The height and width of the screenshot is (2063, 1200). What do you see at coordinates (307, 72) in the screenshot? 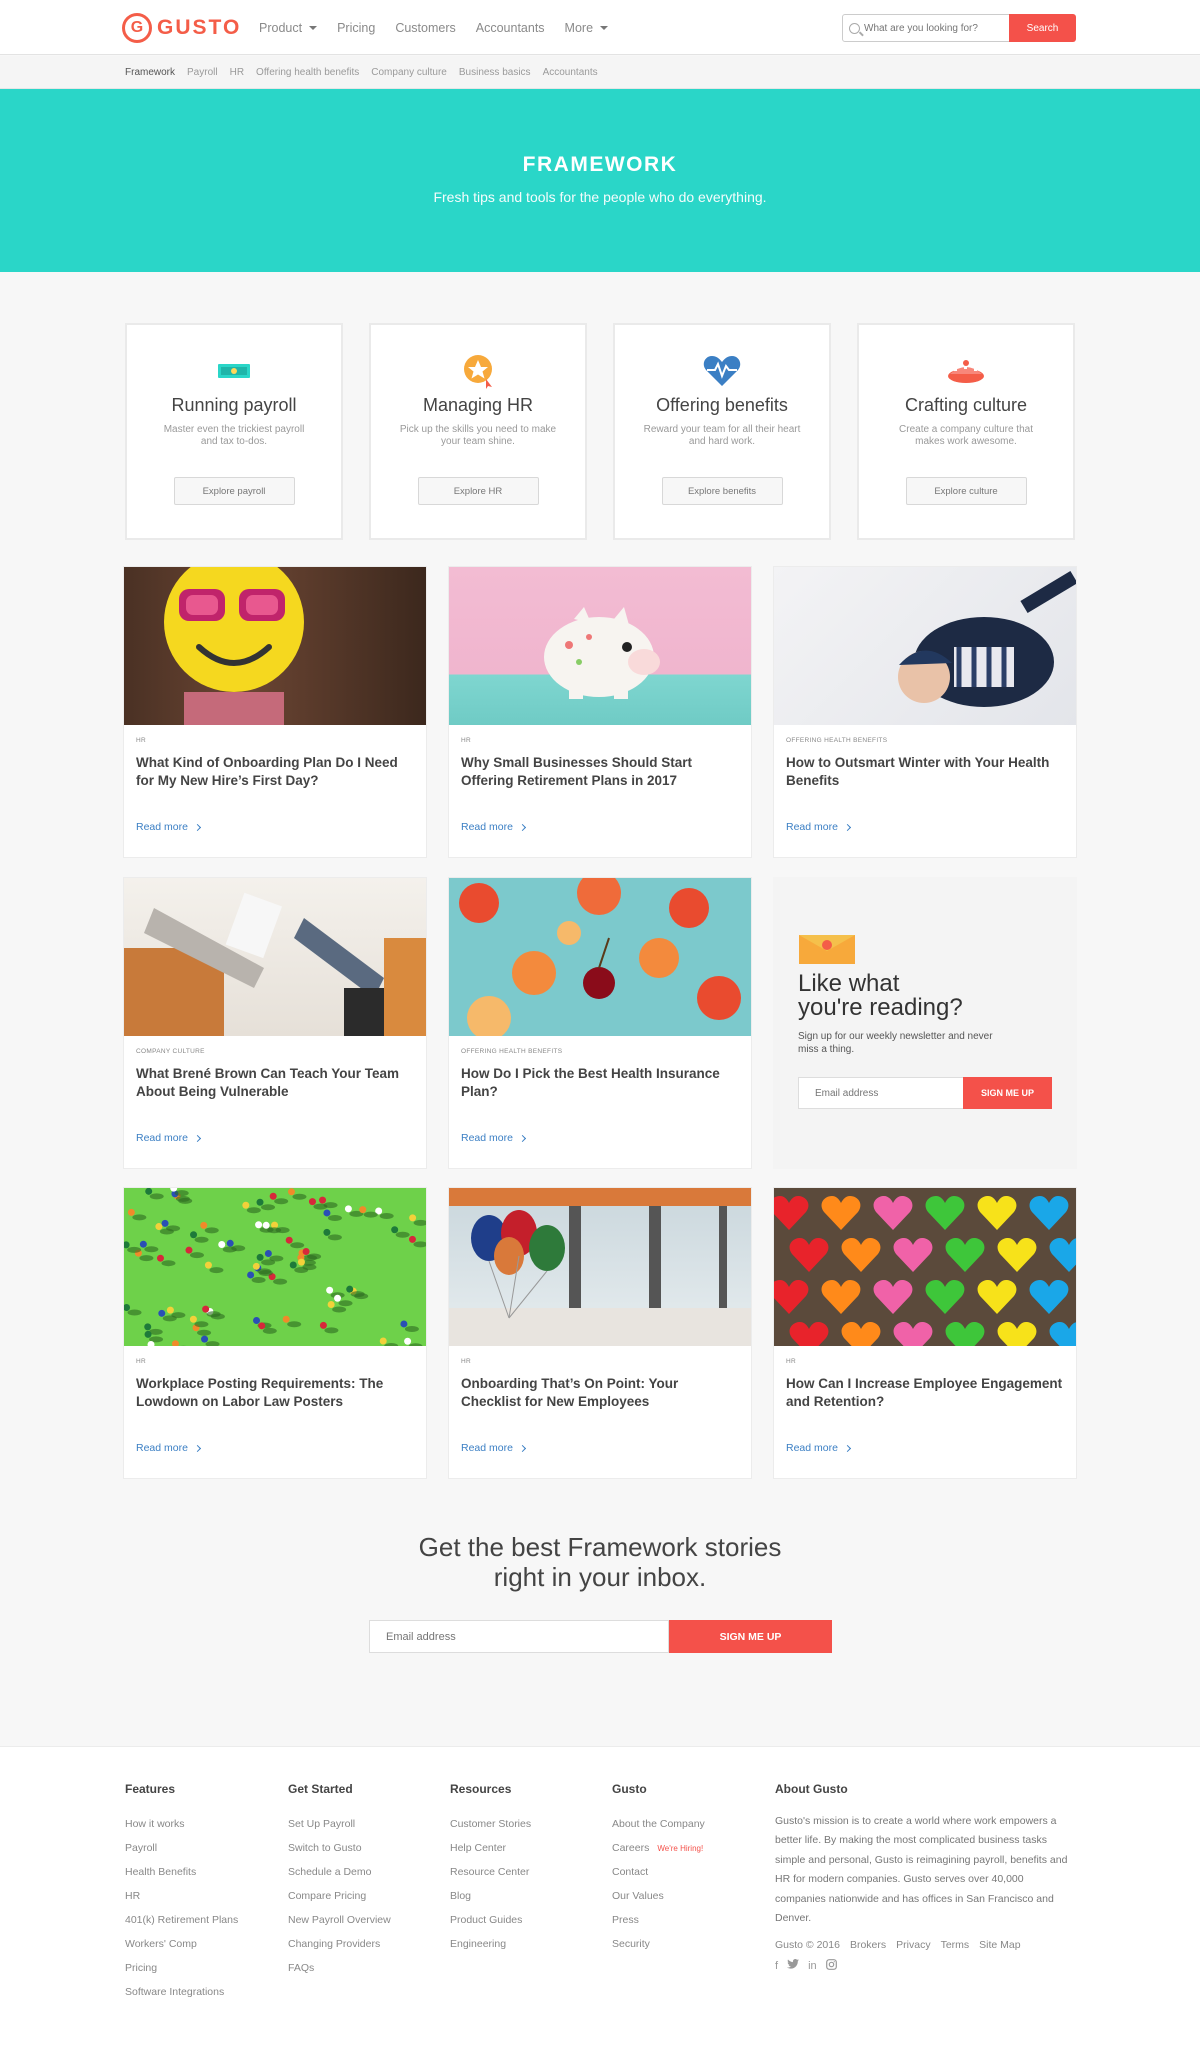
I see `subnav-health-benefits: Offering health benefits` at bounding box center [307, 72].